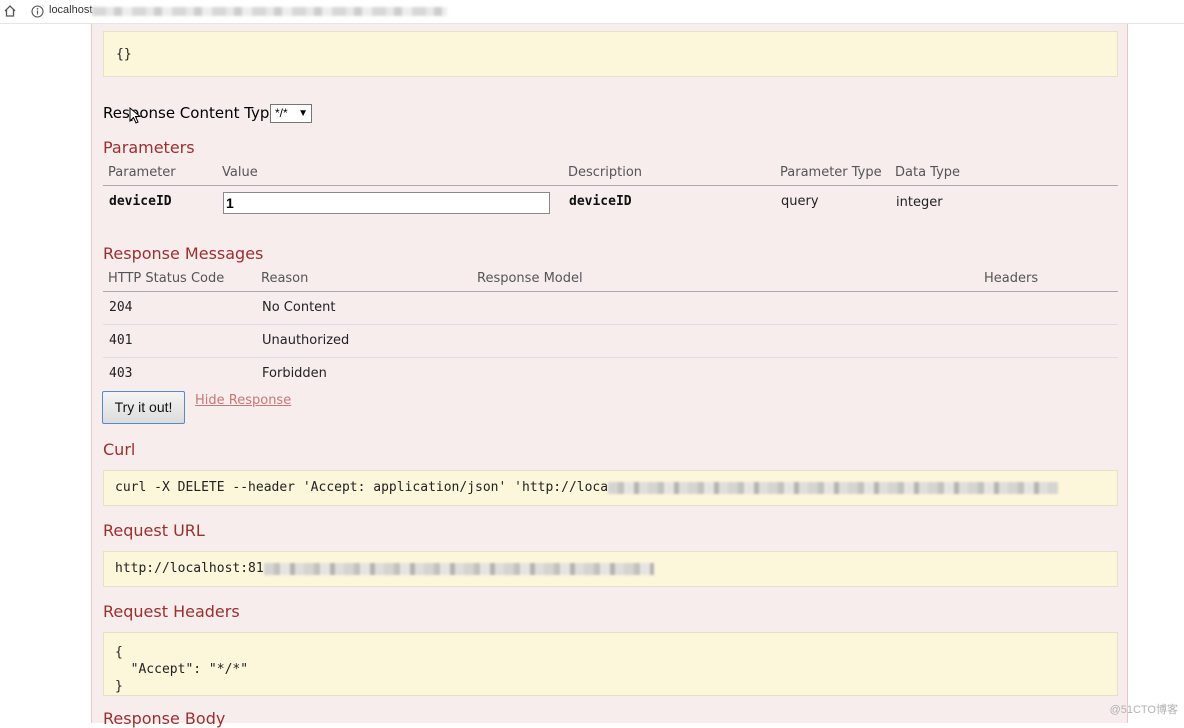 The image size is (1184, 728). I want to click on response-content-type-select: */* ▼, so click(291, 113).